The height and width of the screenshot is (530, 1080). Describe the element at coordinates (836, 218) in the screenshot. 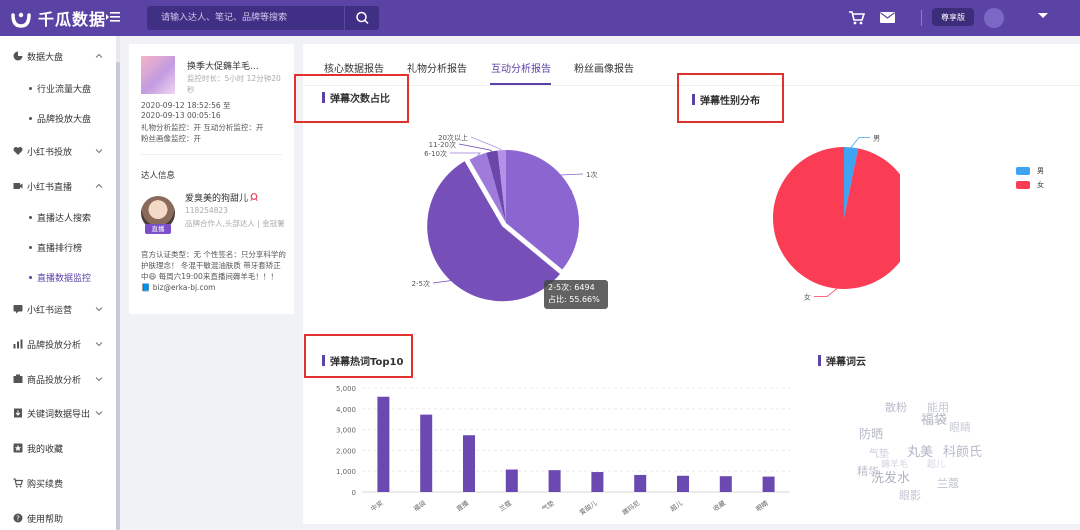

I see `pie-slice` at that location.